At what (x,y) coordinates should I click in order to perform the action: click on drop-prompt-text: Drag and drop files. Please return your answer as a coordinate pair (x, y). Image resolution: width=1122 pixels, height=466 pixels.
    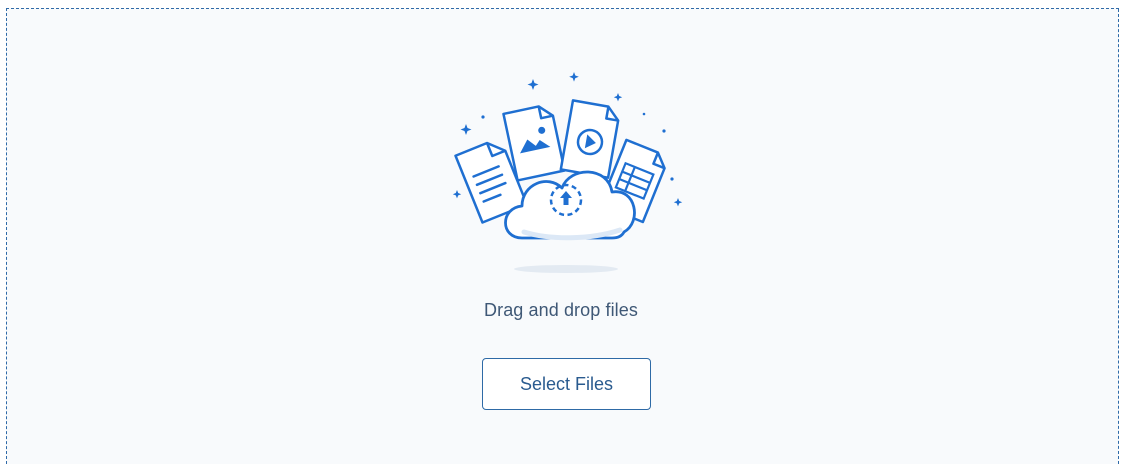
    Looking at the image, I should click on (561, 310).